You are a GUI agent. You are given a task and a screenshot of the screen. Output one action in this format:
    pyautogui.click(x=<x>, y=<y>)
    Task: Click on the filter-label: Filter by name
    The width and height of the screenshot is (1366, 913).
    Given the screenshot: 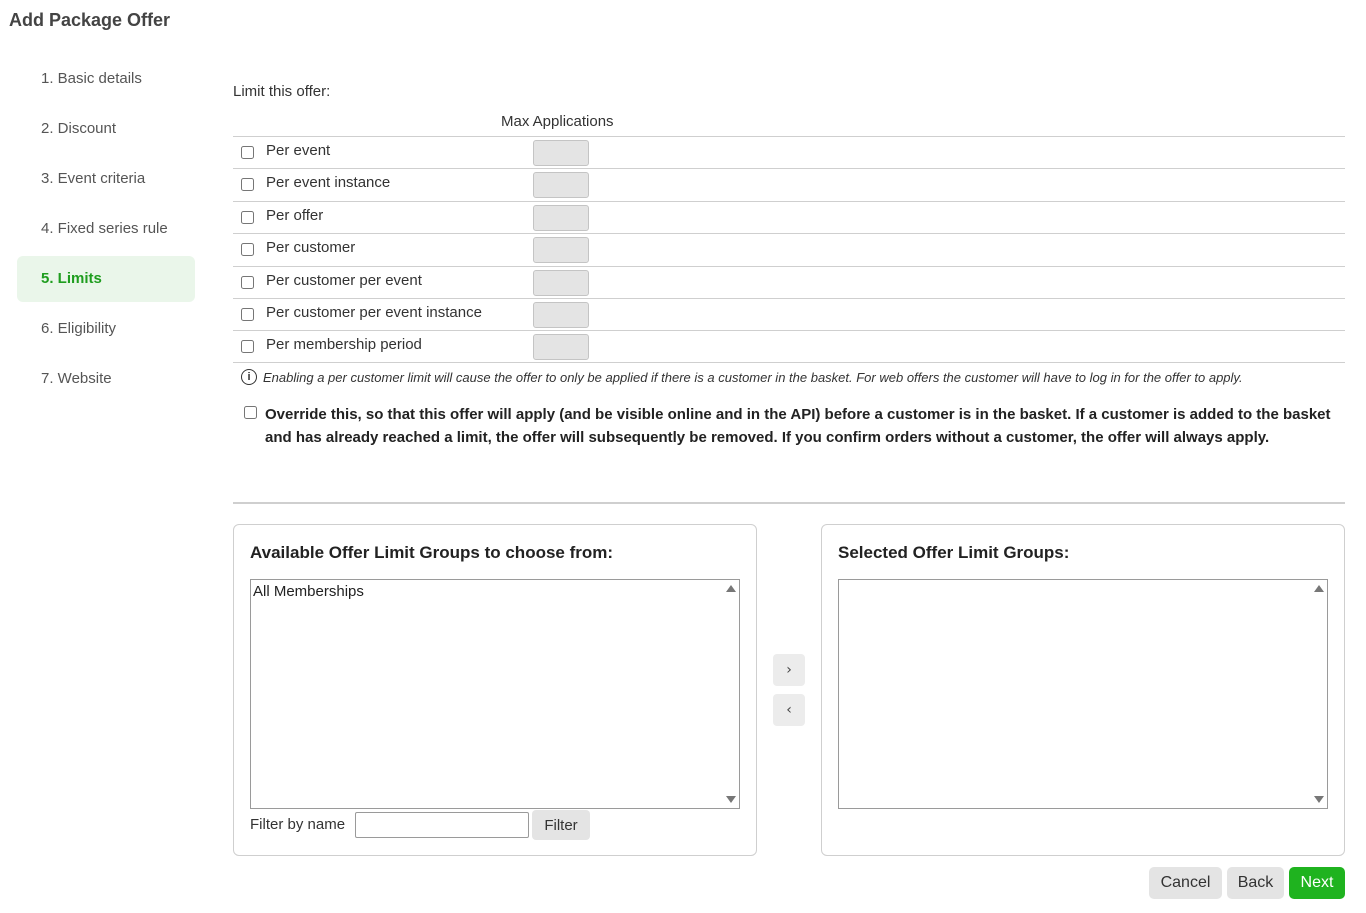 What is the action you would take?
    pyautogui.click(x=298, y=824)
    